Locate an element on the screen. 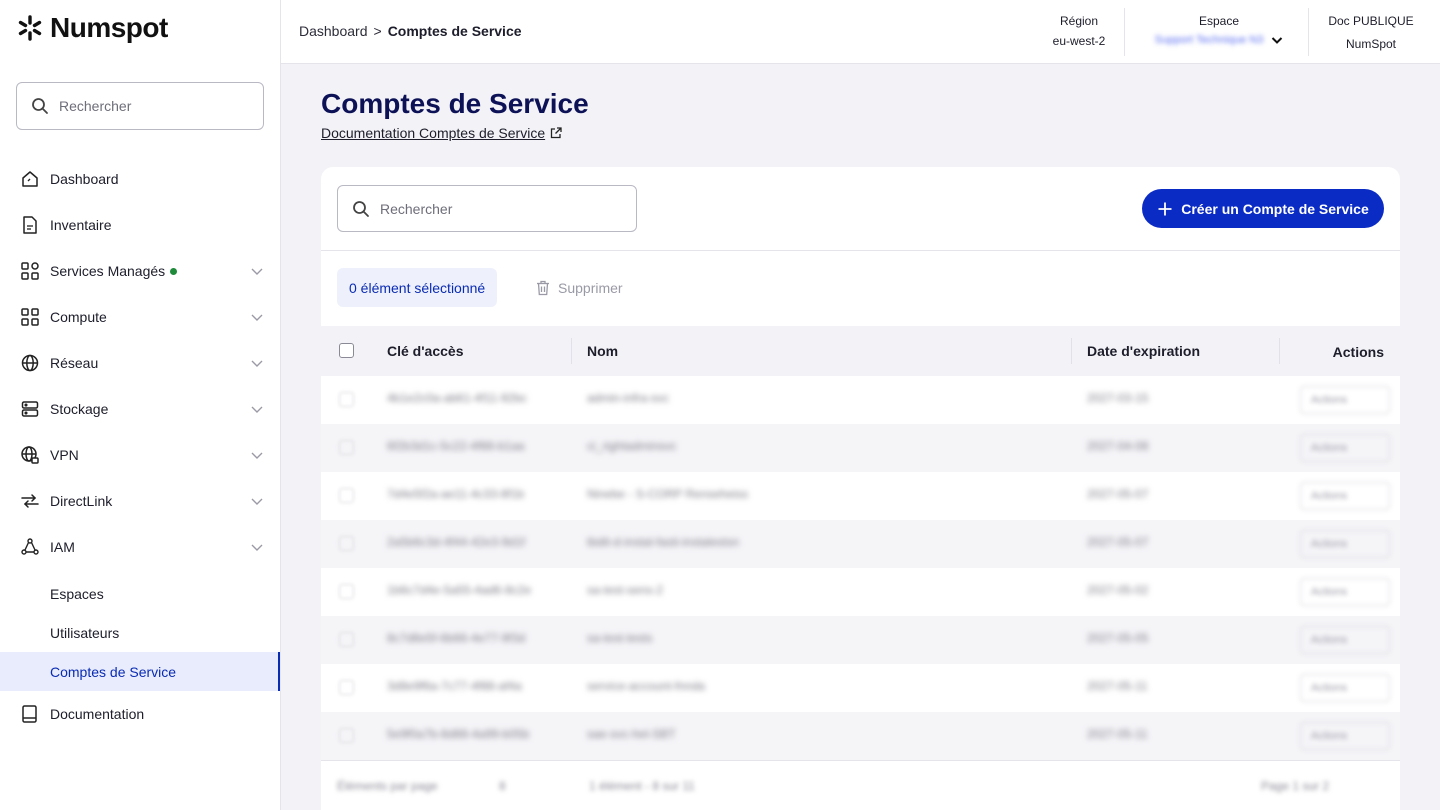 This screenshot has width=1440, height=810. table-search-input: Rechercher is located at coordinates (487, 208).